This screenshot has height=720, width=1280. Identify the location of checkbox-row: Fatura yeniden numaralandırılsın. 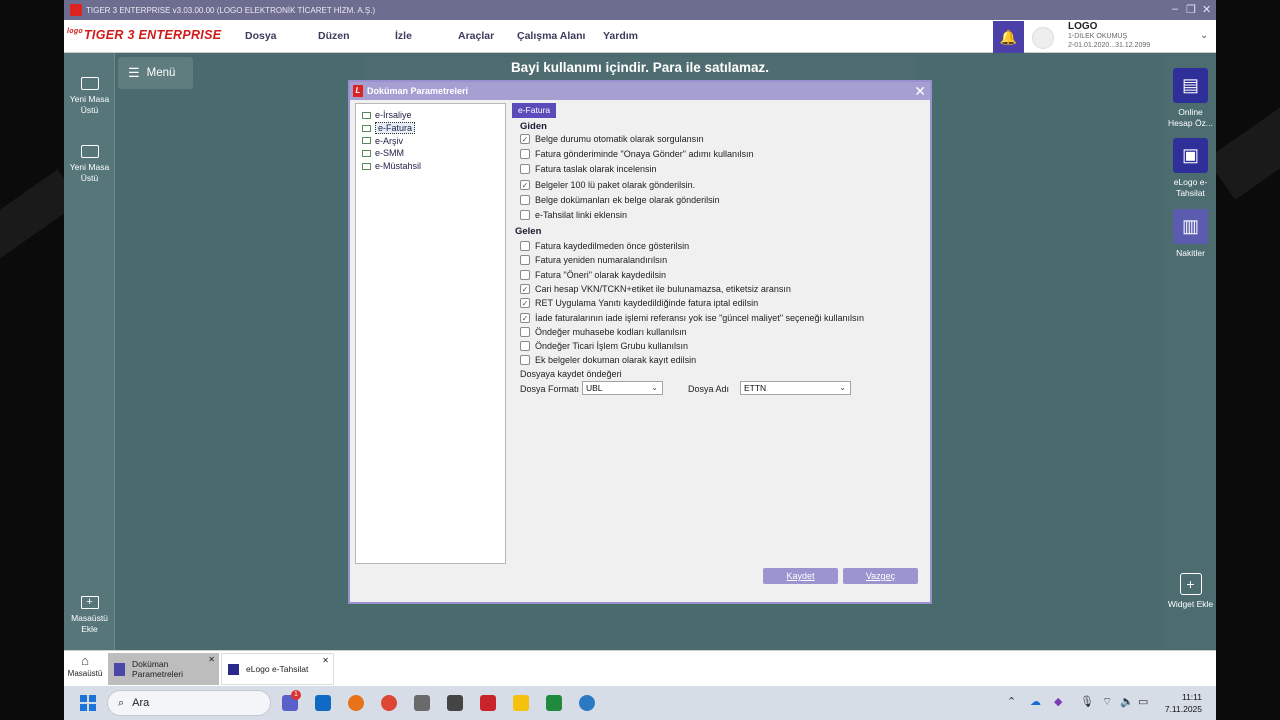
(593, 260).